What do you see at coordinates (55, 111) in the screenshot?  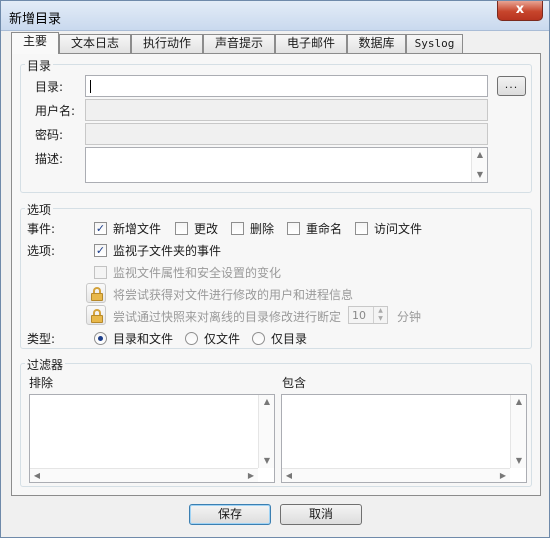 I see `username-label: 用户名:` at bounding box center [55, 111].